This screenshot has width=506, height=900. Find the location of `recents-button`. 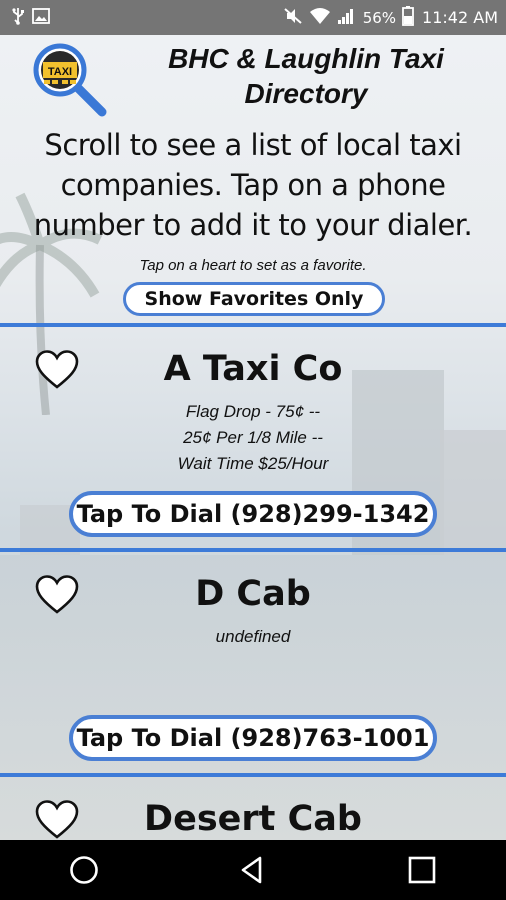

recents-button is located at coordinates (422, 870).